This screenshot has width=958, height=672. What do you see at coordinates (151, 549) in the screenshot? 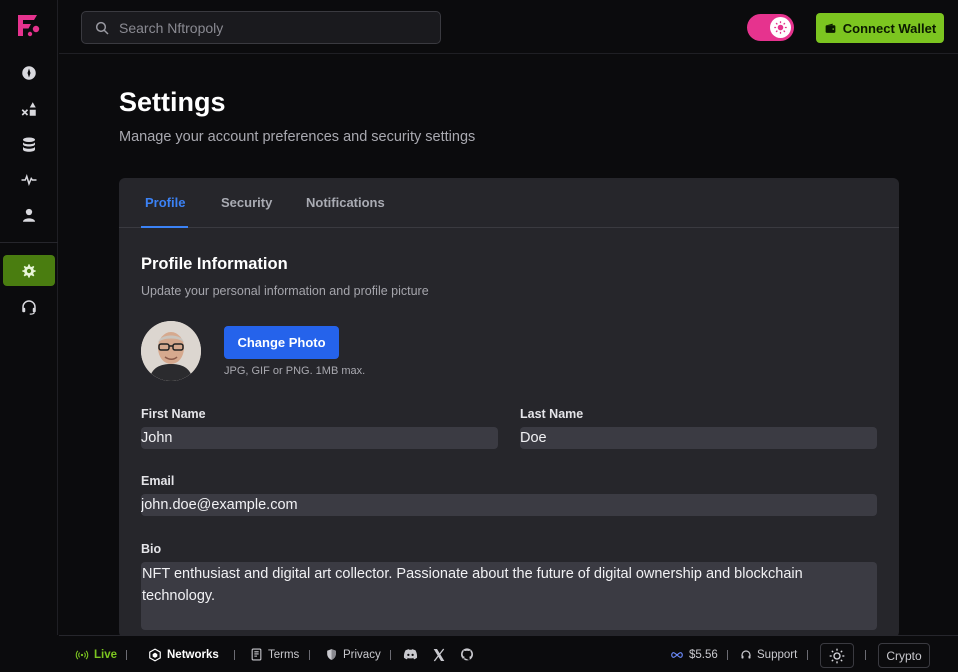
I see `bio-label: Bio` at bounding box center [151, 549].